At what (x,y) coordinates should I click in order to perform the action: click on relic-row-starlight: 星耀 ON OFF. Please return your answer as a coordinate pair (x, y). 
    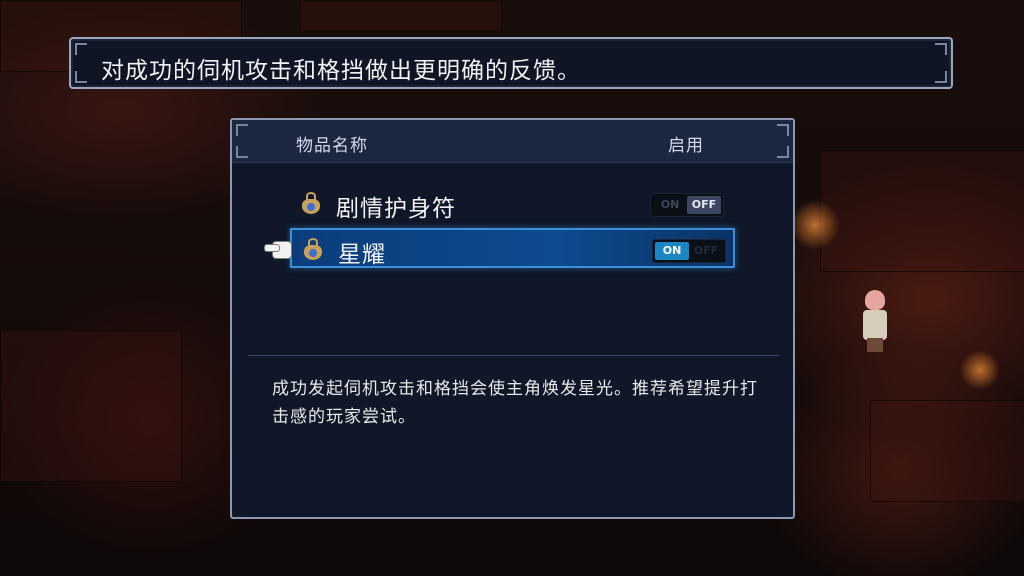
    Looking at the image, I should click on (512, 248).